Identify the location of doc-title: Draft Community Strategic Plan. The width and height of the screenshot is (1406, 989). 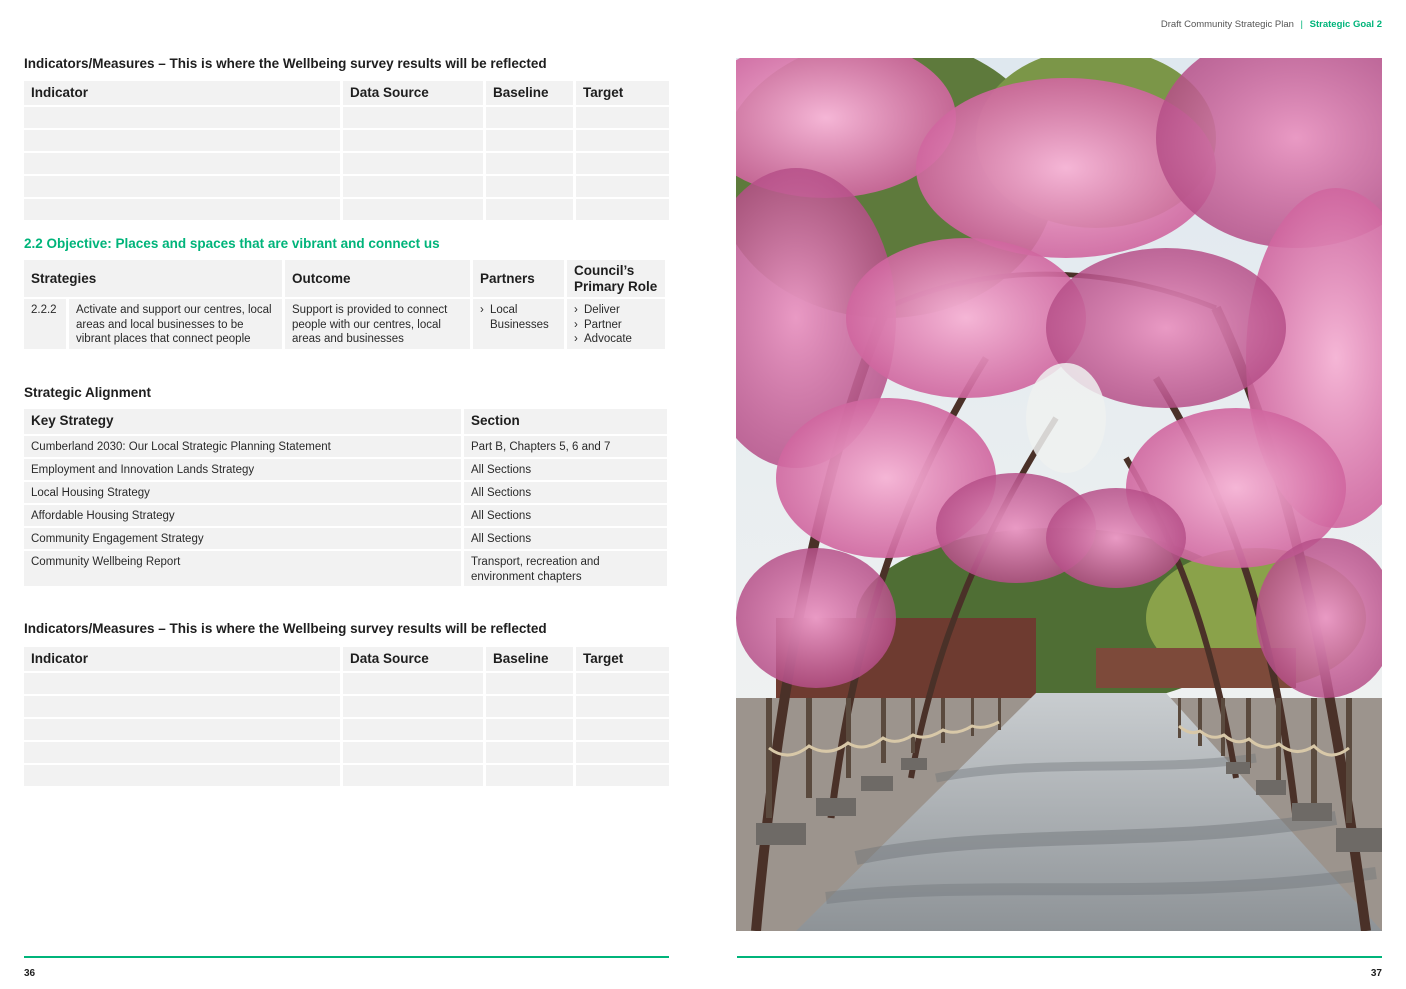
(1227, 24).